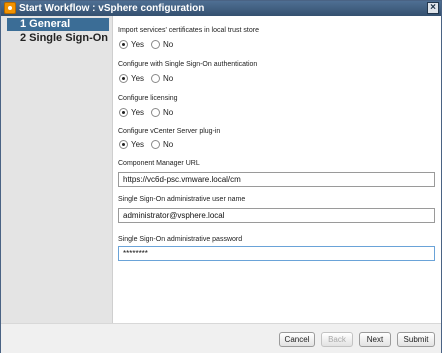 The height and width of the screenshot is (353, 442). I want to click on back-button: Back, so click(337, 339).